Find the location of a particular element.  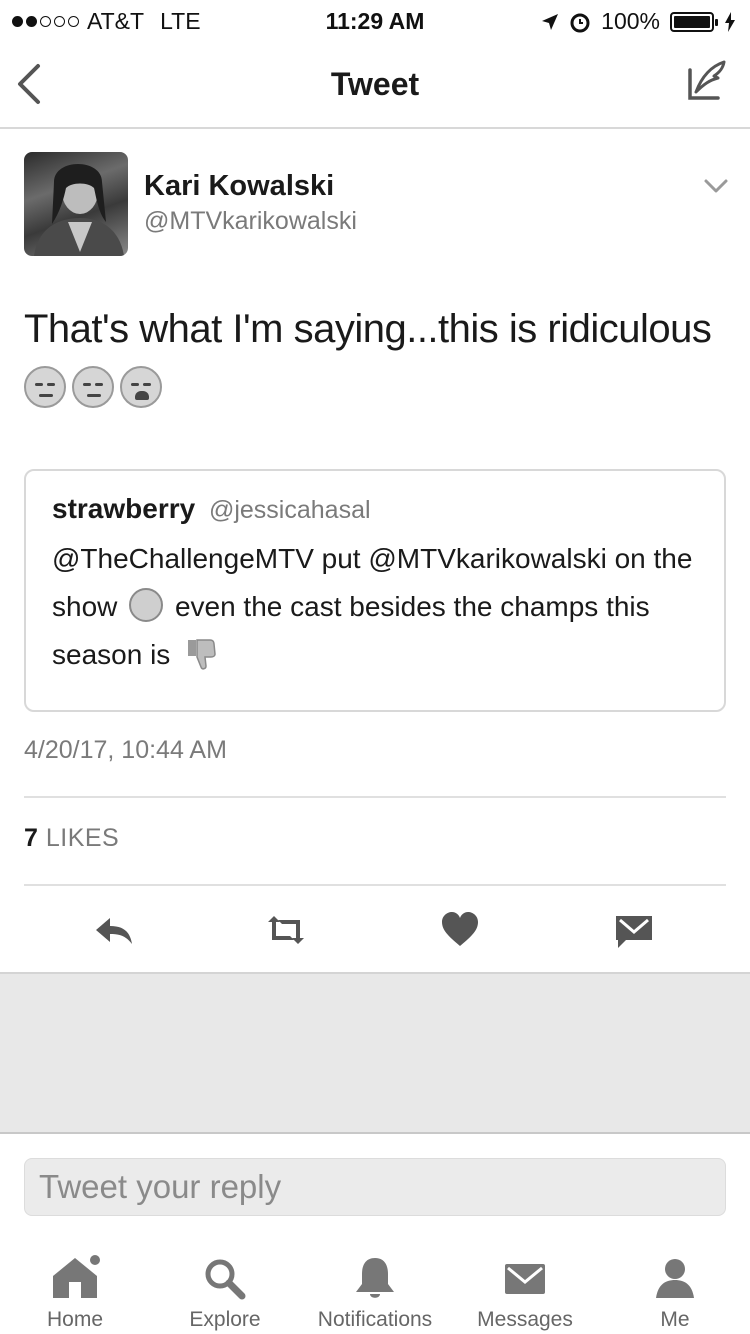

reply-input is located at coordinates (375, 1187).